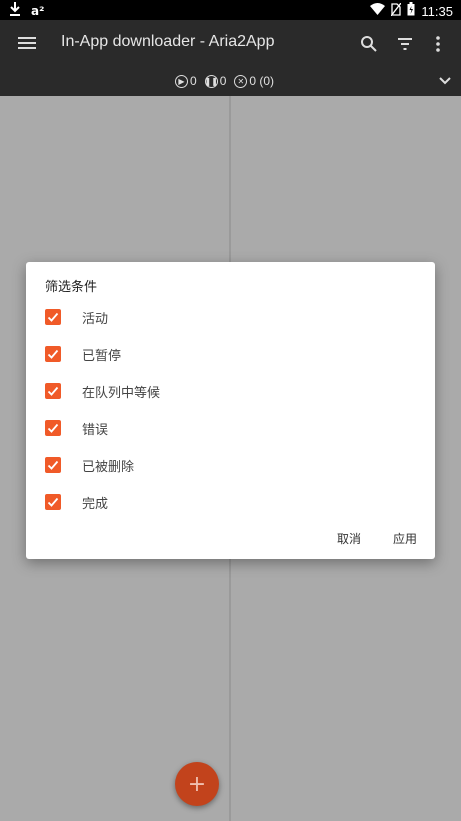 Image resolution: width=461 pixels, height=821 pixels. What do you see at coordinates (349, 538) in the screenshot?
I see `cancel-button: 取消` at bounding box center [349, 538].